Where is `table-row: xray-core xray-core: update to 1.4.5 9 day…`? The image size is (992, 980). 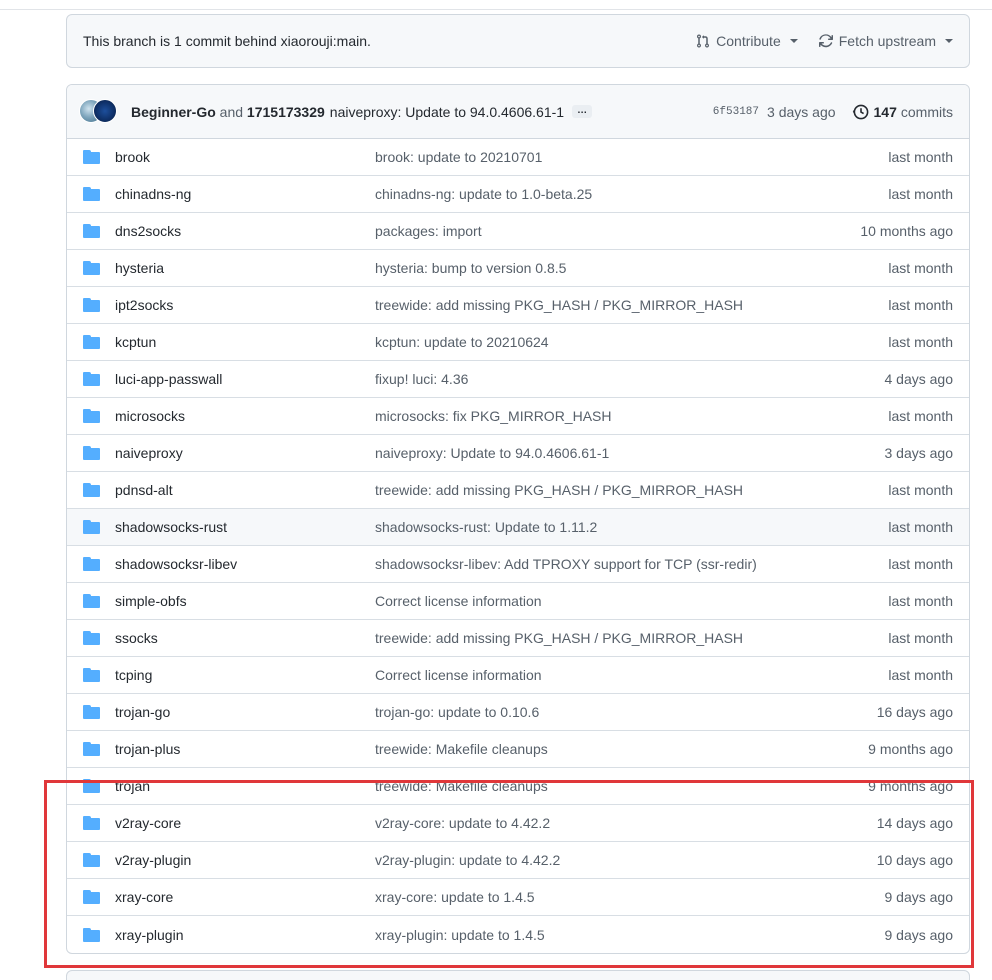 table-row: xray-core xray-core: update to 1.4.5 9 day… is located at coordinates (518, 897).